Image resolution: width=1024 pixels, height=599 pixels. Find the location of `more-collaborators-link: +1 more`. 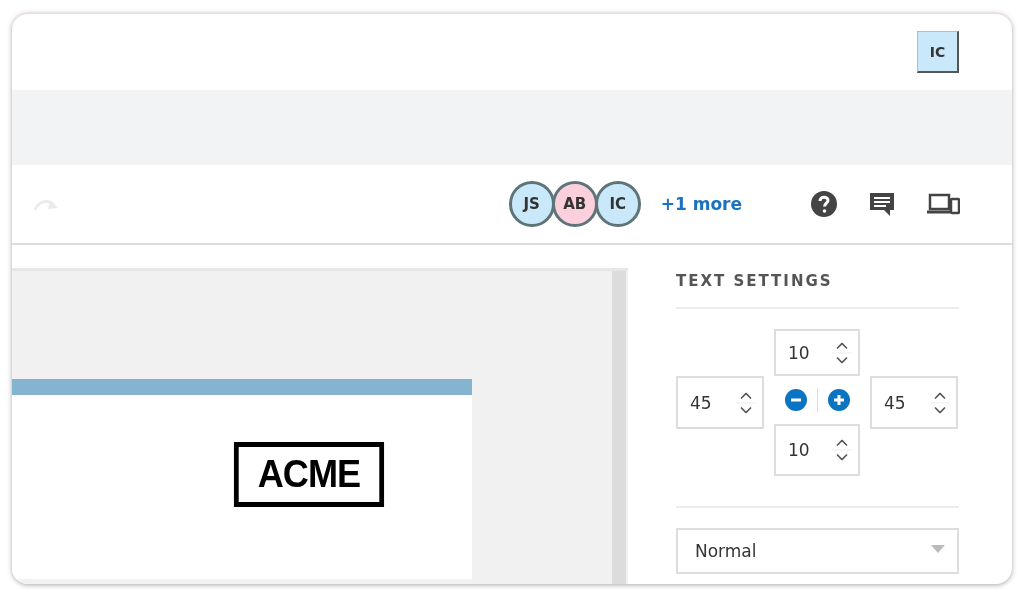

more-collaborators-link: +1 more is located at coordinates (701, 204).